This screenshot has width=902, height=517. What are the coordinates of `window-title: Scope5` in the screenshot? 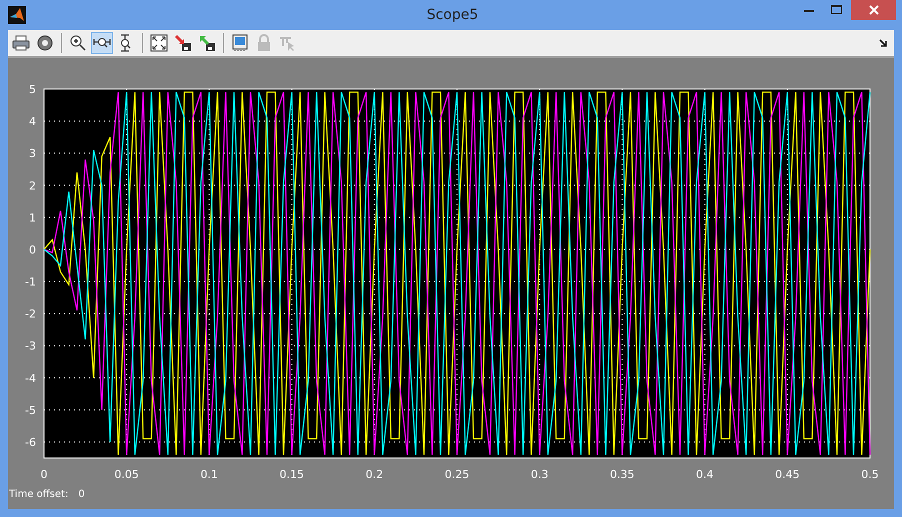 It's located at (453, 15).